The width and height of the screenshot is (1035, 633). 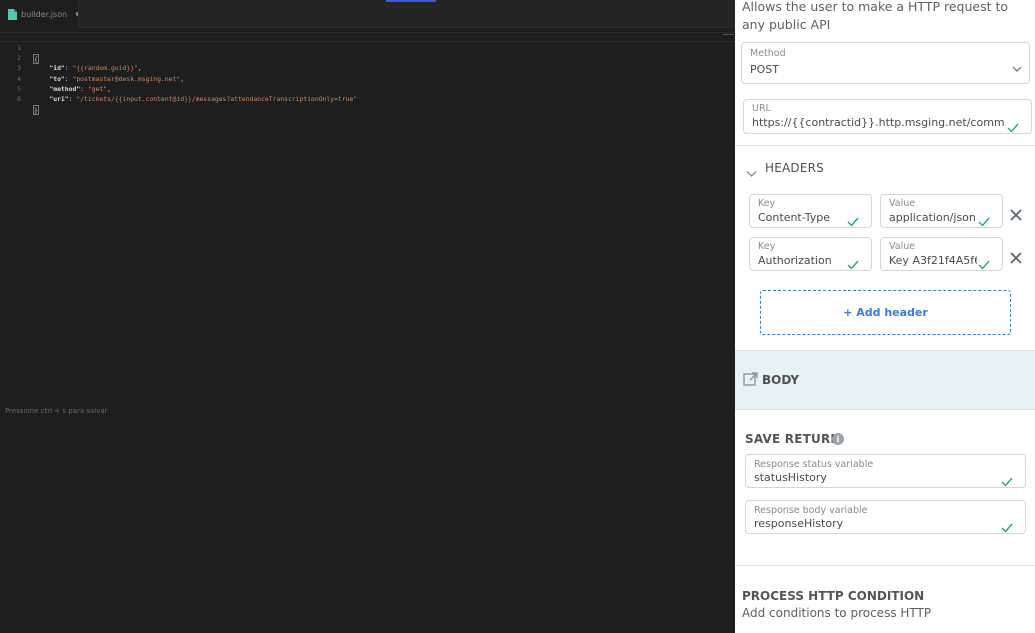 I want to click on process-http-condition-subtitle: Add conditions to process HTTP, so click(x=837, y=613).